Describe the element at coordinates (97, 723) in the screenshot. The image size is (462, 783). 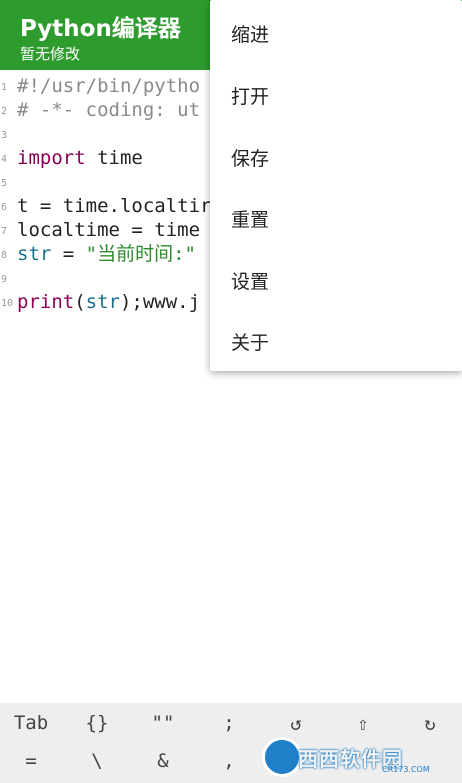
I see `braces-key: {}` at that location.